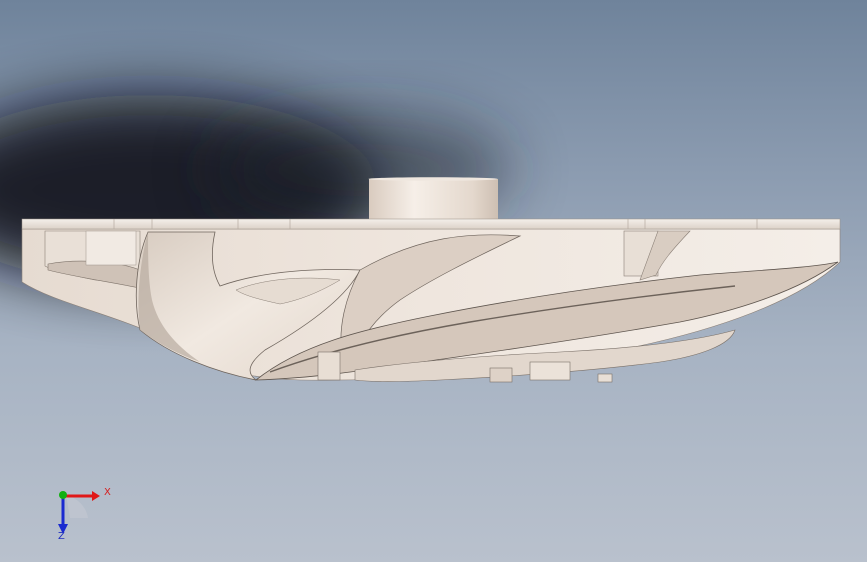 Image resolution: width=867 pixels, height=562 pixels. I want to click on triad-z-label: Z, so click(61, 536).